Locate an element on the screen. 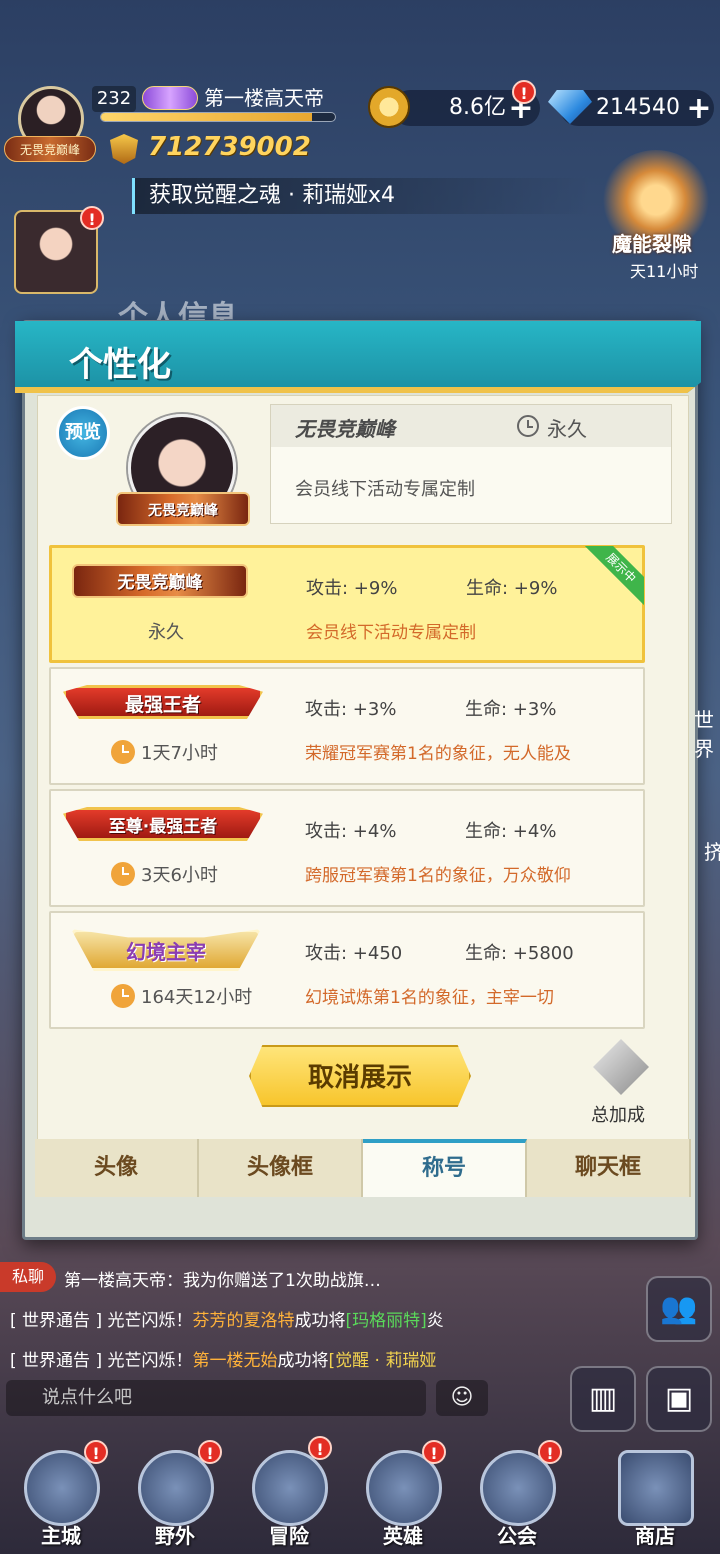  showing-ribbon: 展示中 is located at coordinates (614, 576).